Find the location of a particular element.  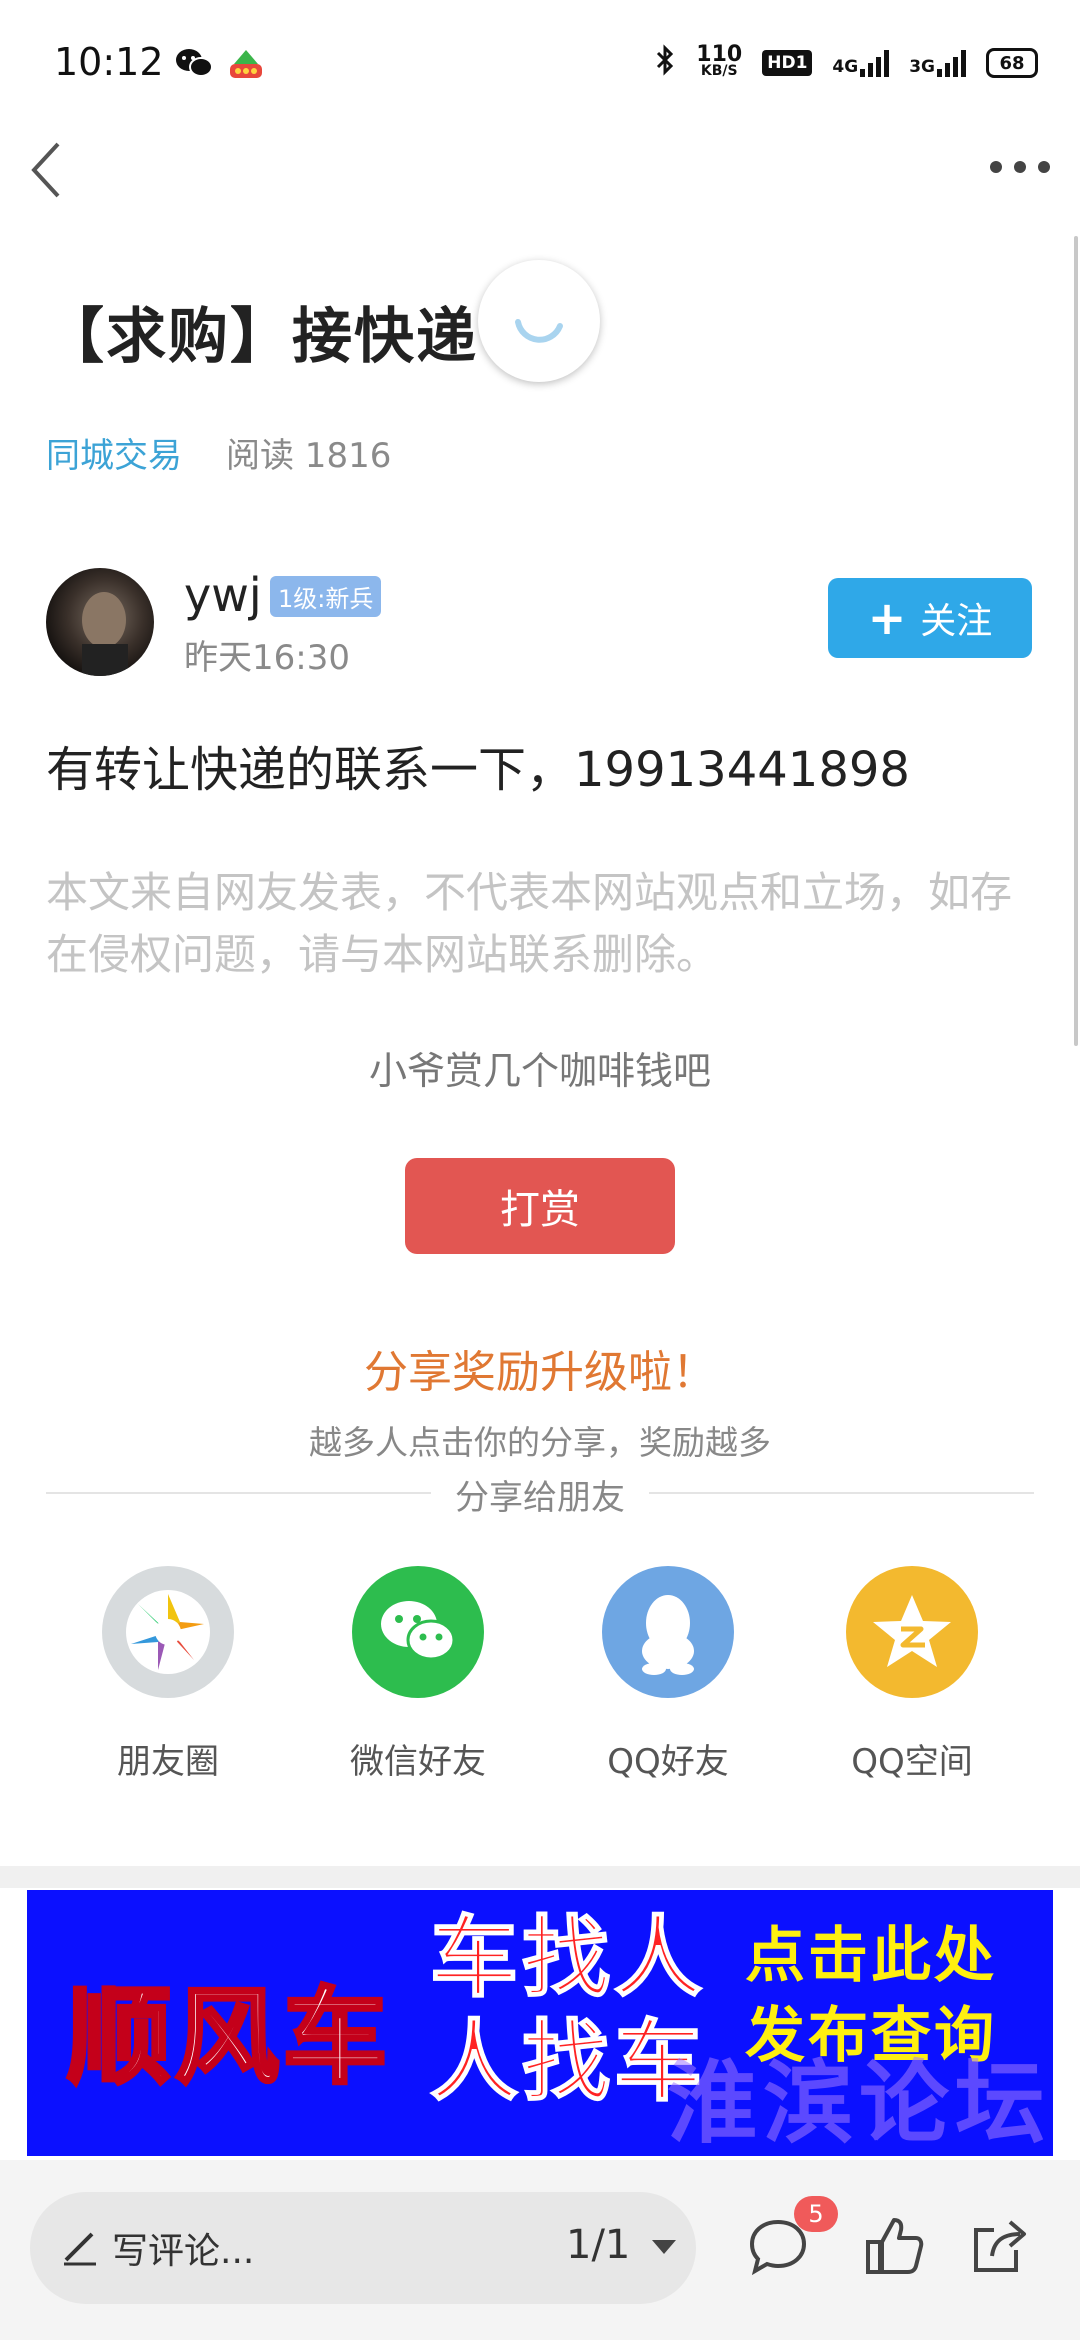

wechat-status-icon is located at coordinates (194, 63).